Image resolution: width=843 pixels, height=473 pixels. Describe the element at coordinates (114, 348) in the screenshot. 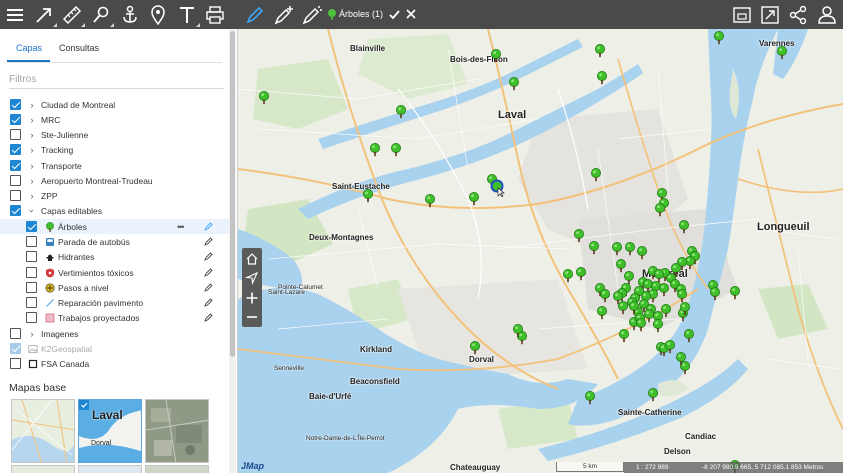

I see `layer-row-k2geospatial: K2Geospatial` at that location.